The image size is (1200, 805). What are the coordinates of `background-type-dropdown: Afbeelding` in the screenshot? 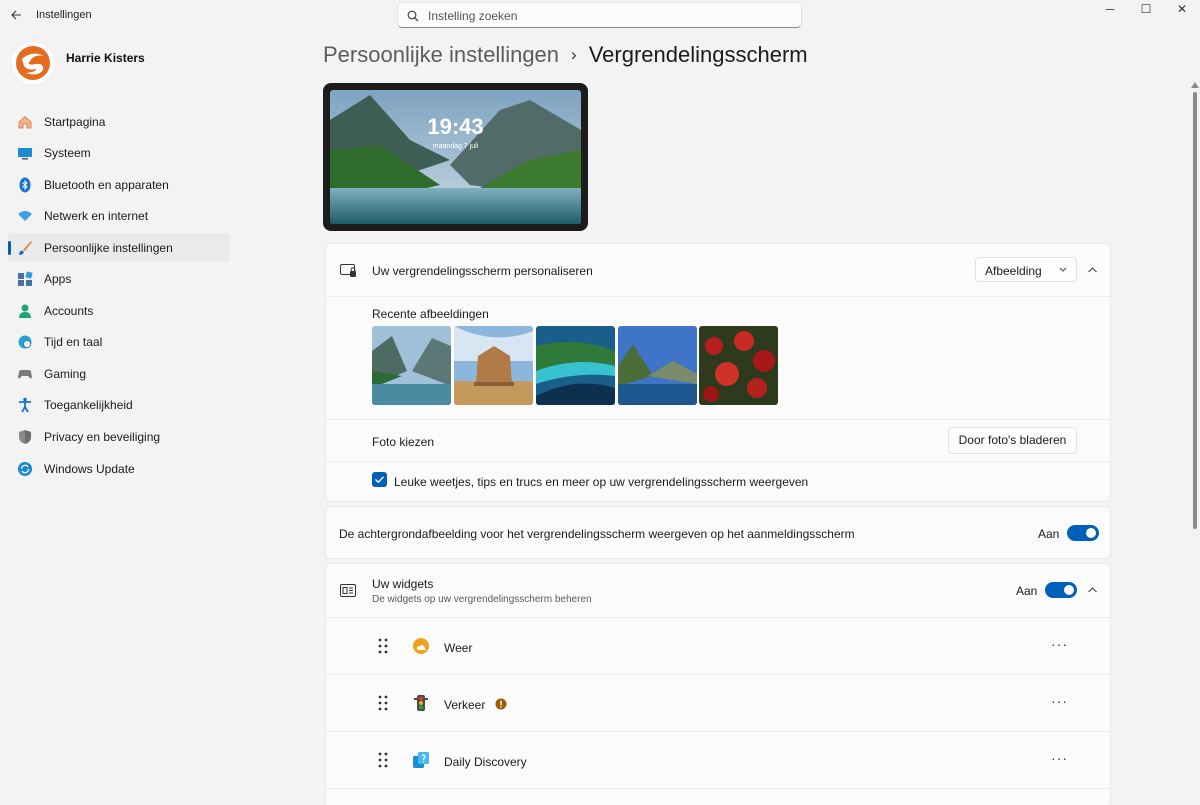 It's located at (1026, 269).